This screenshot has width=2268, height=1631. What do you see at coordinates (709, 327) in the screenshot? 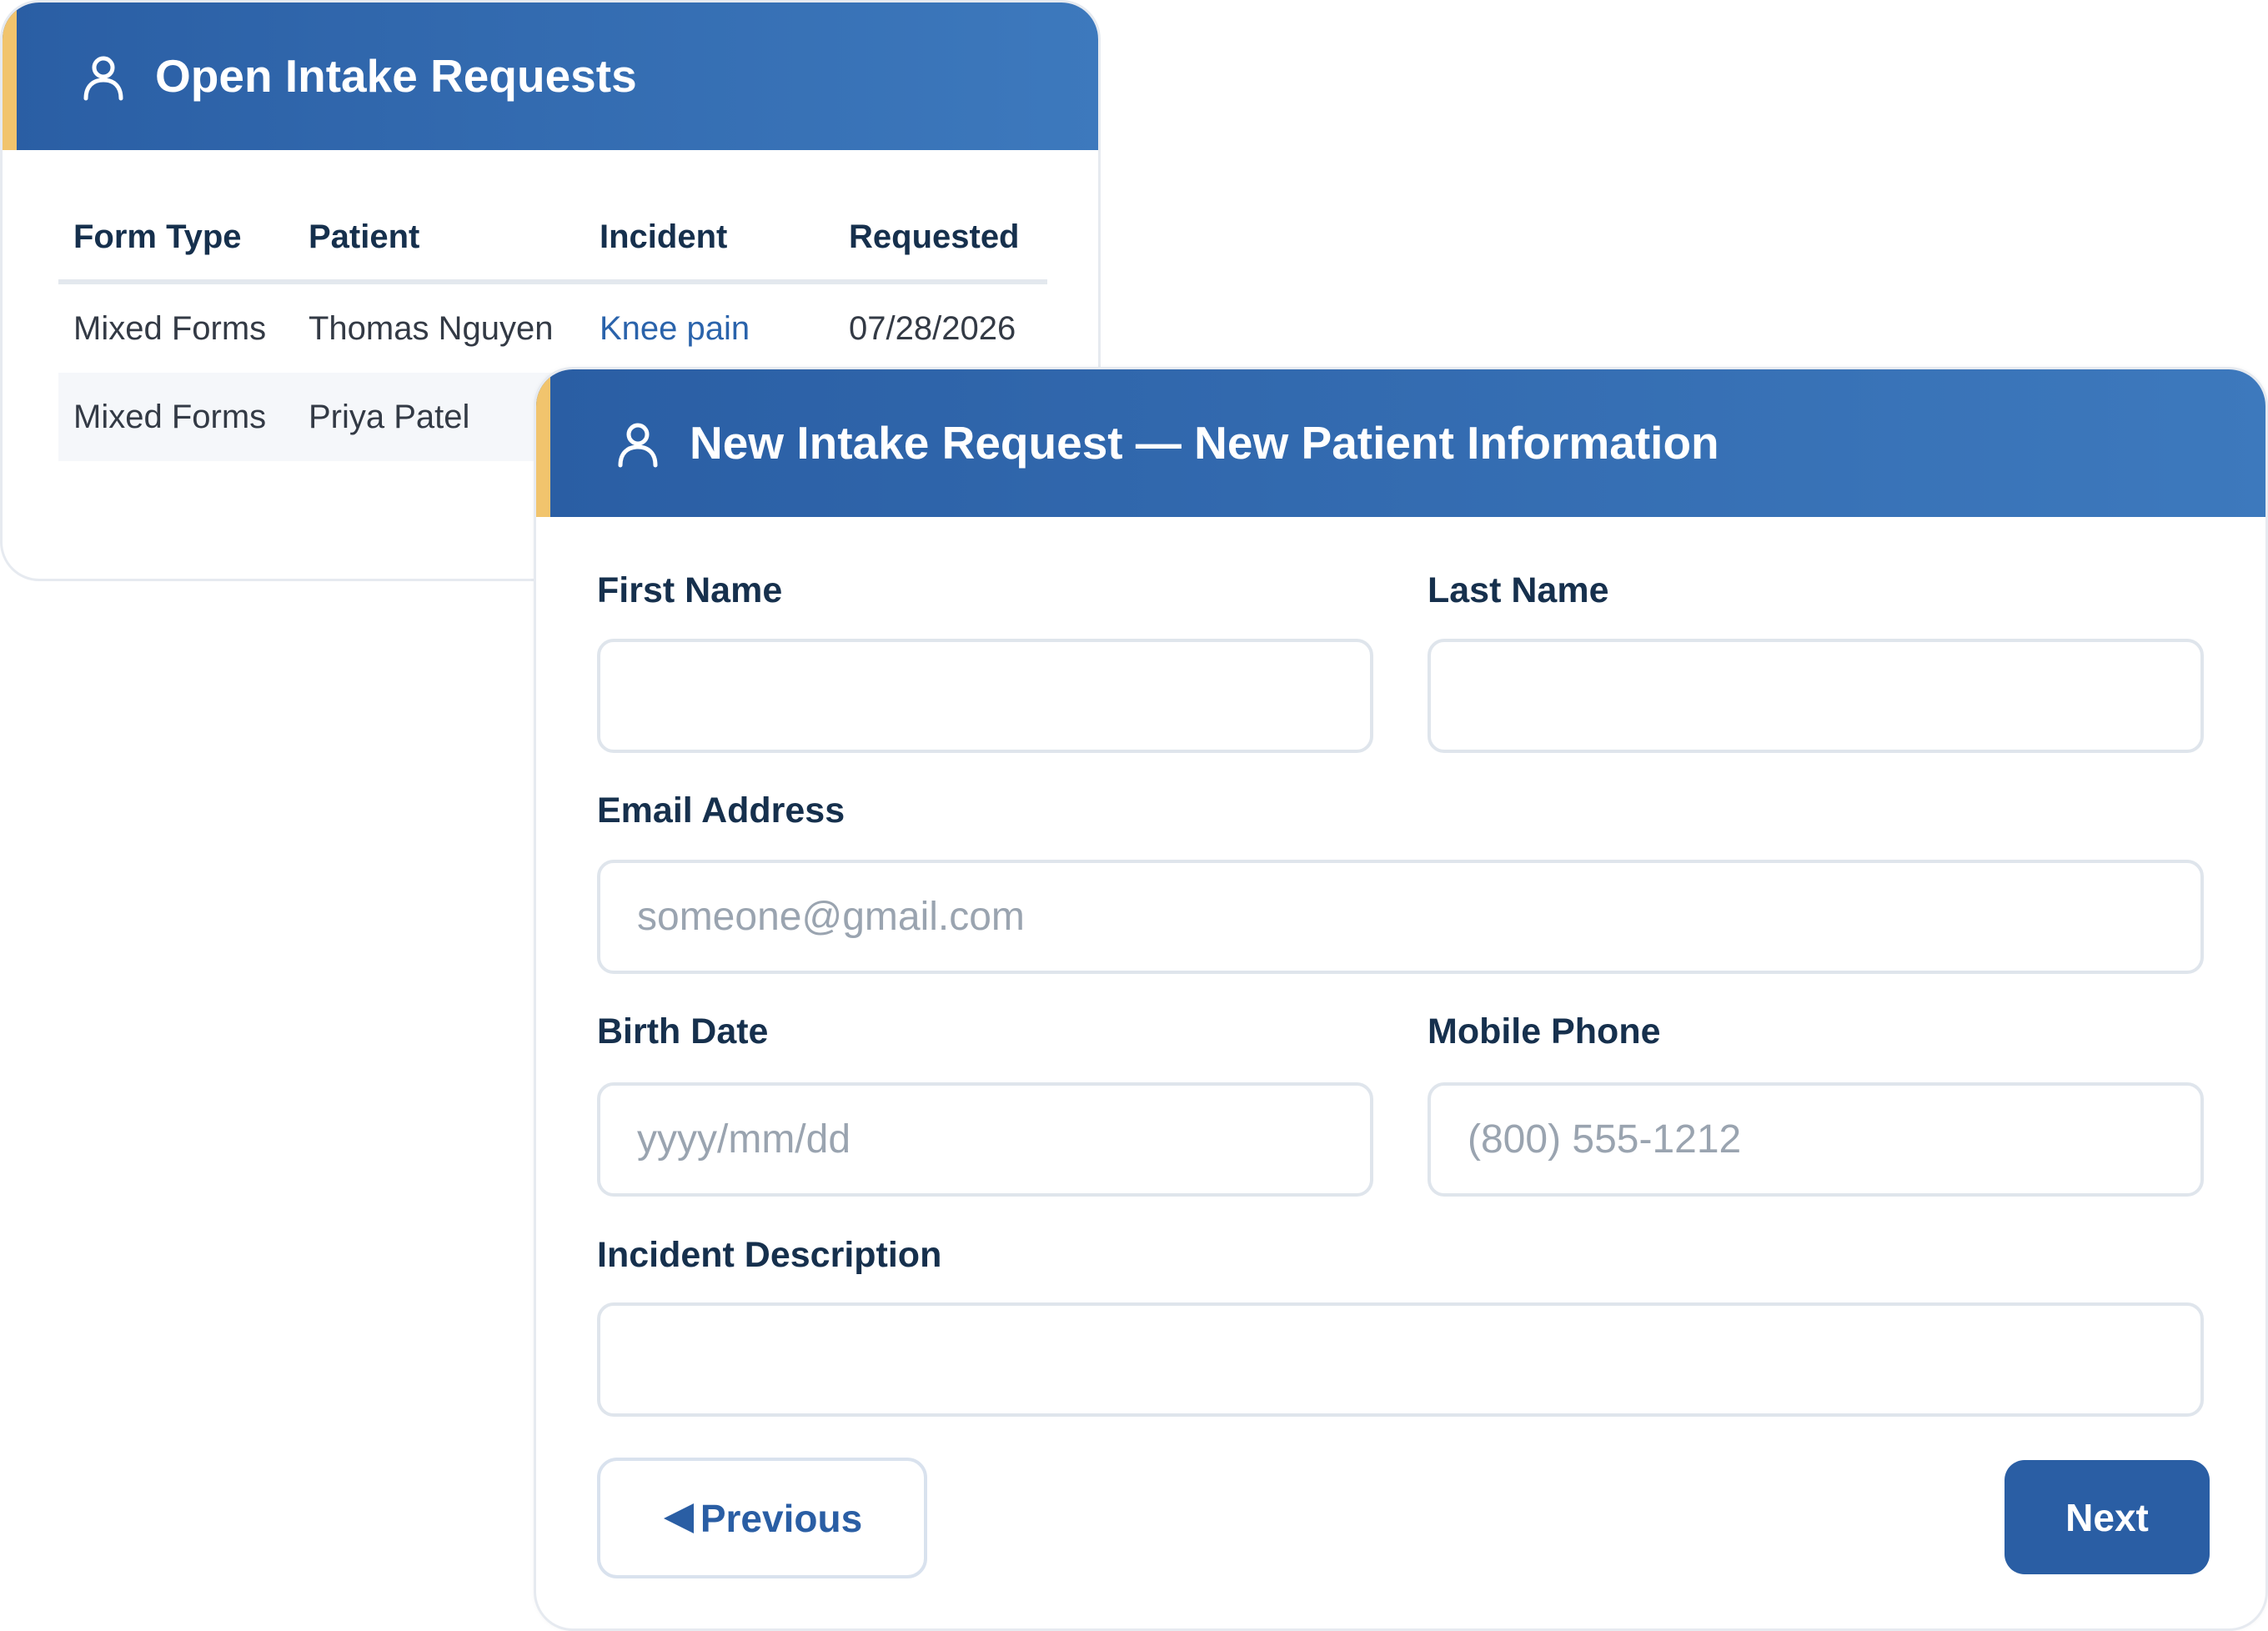
I see `incident-link: Knee pain` at bounding box center [709, 327].